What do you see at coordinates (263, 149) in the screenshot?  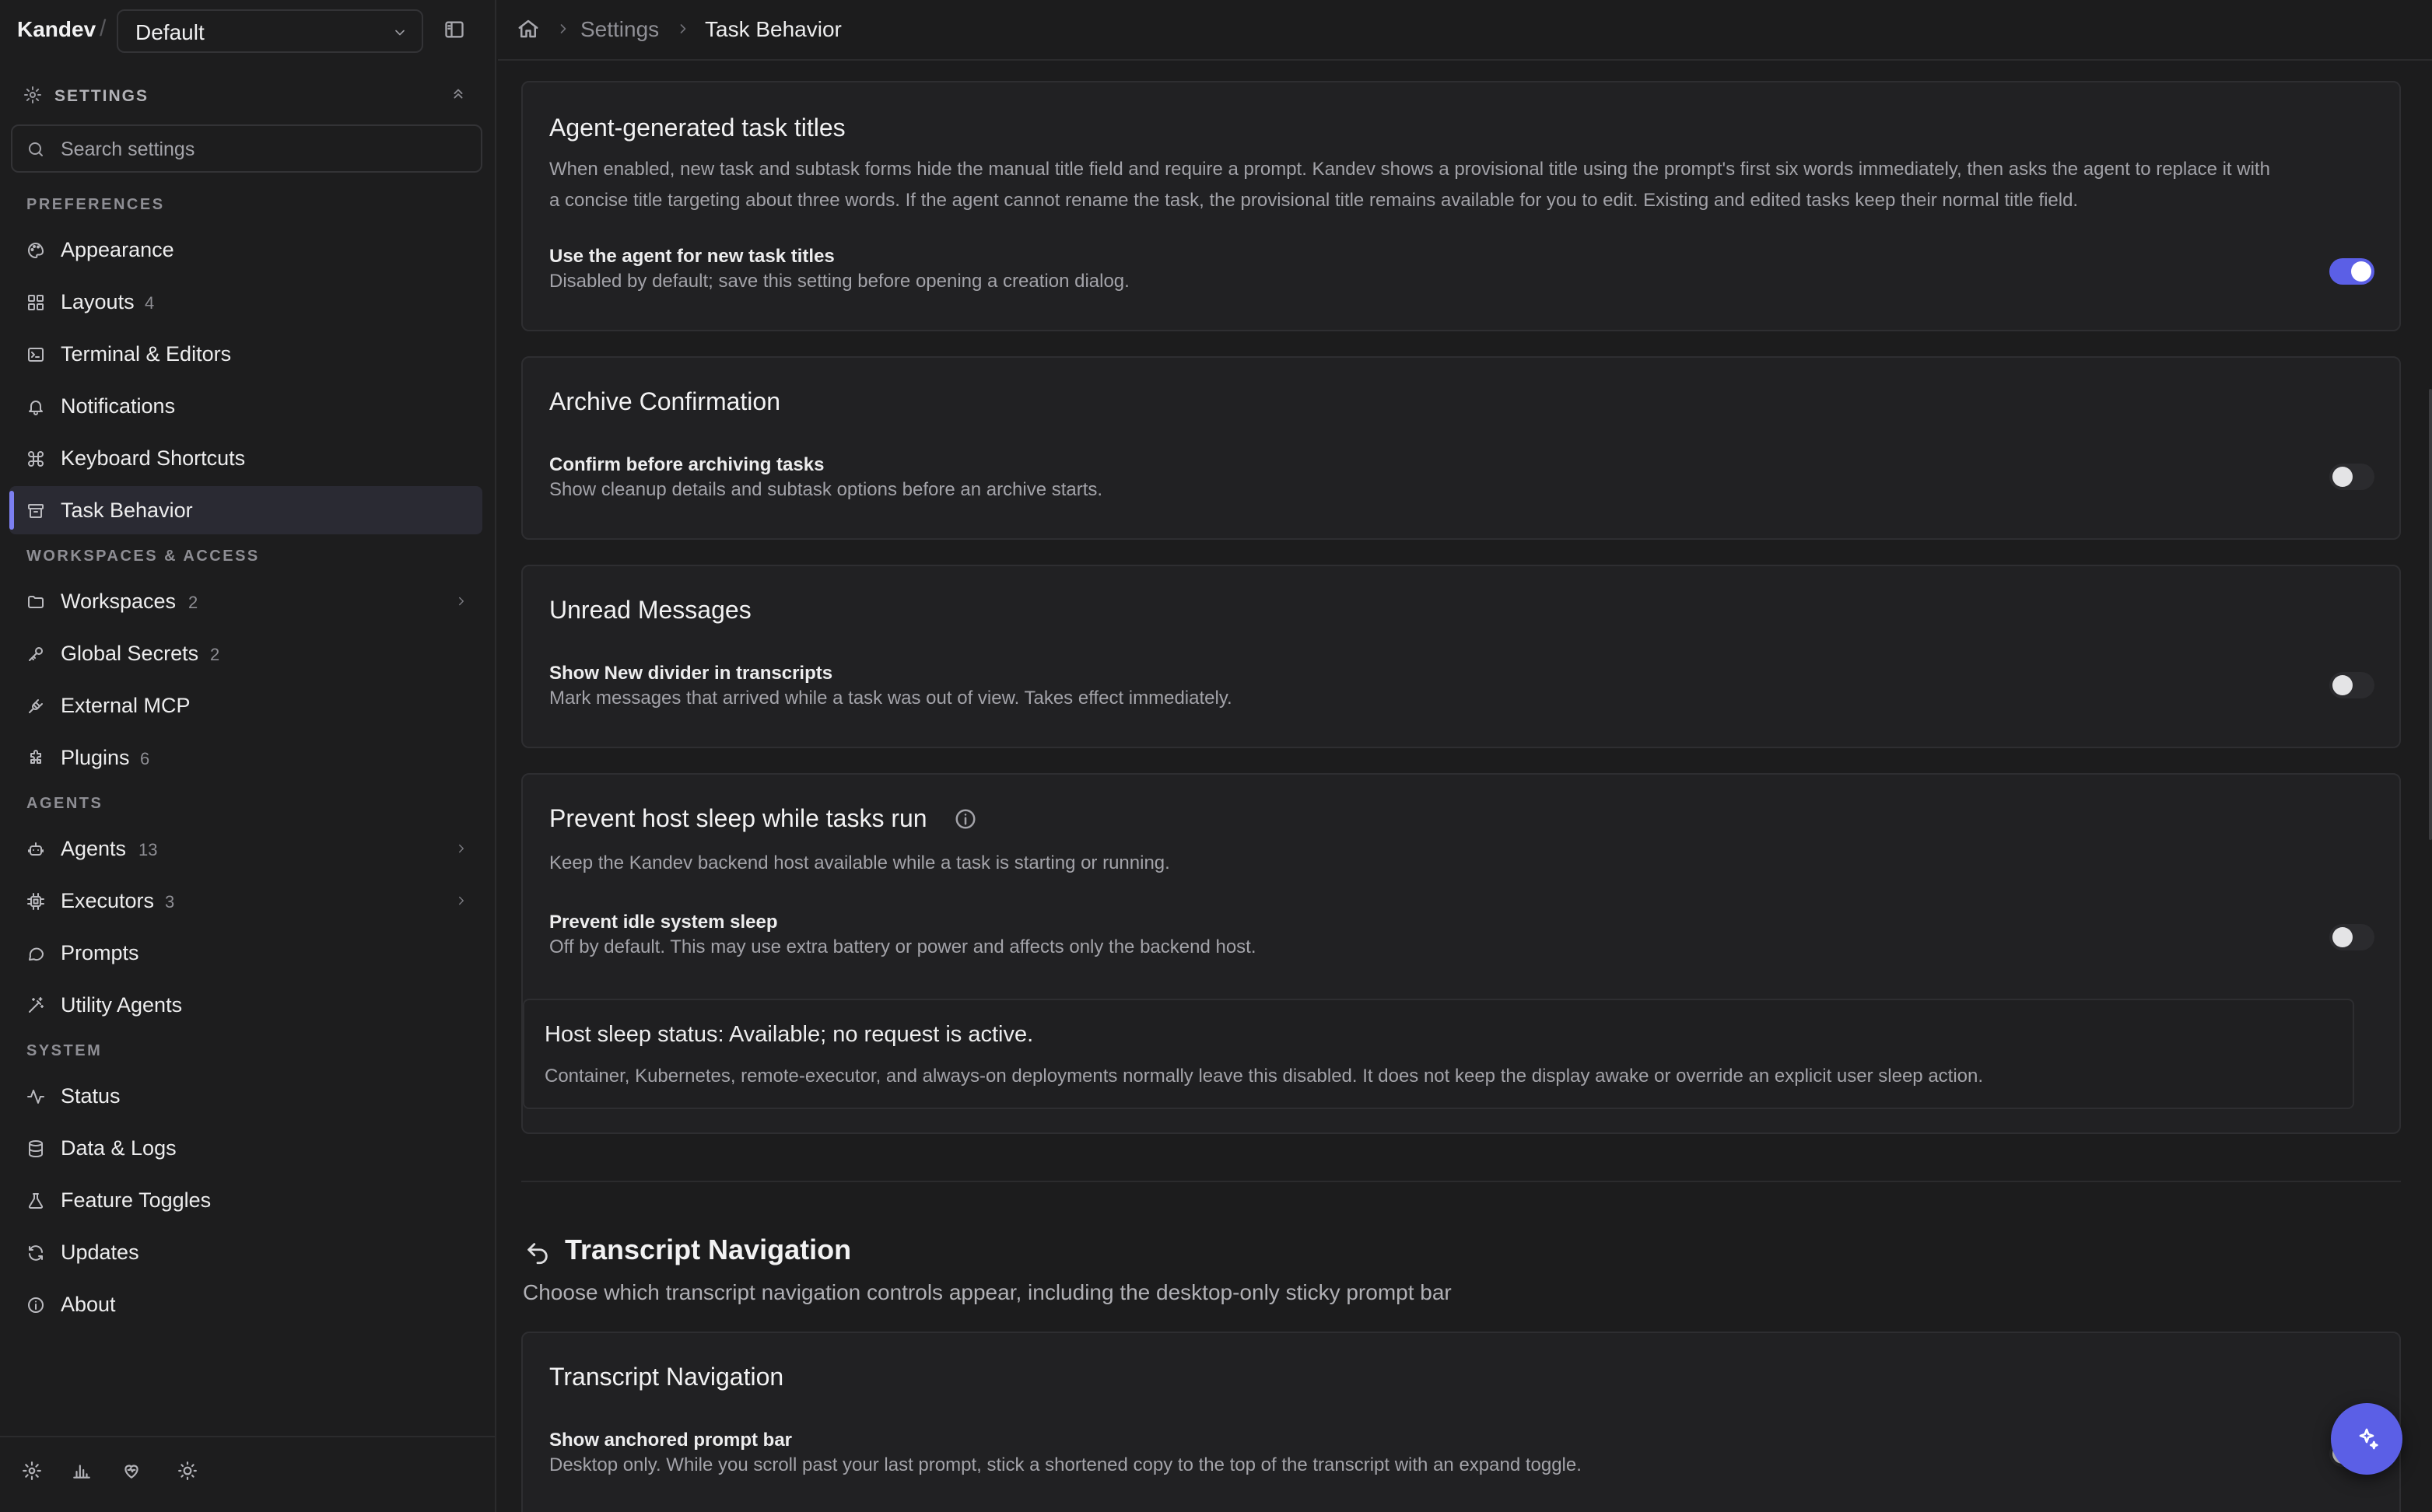 I see `search-input` at bounding box center [263, 149].